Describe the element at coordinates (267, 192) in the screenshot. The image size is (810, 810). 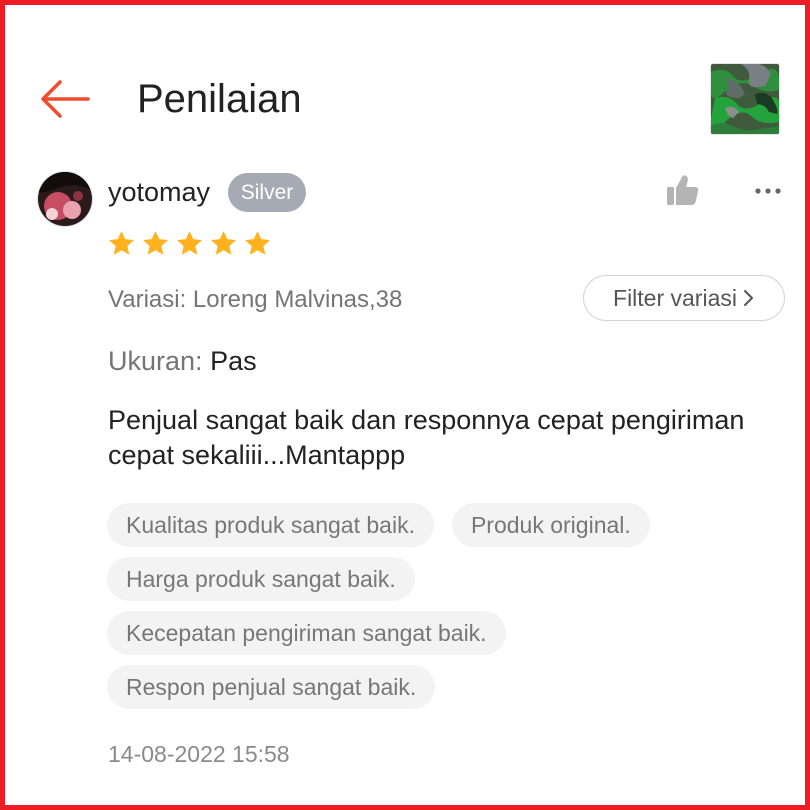
I see `membership-badge: Silver` at that location.